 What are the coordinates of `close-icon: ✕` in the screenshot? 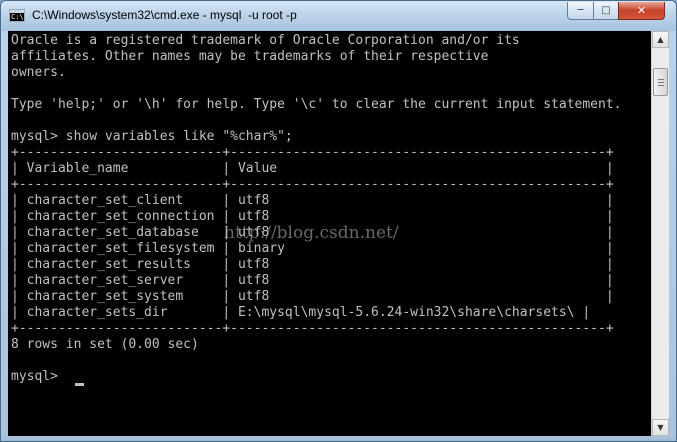 It's located at (641, 10).